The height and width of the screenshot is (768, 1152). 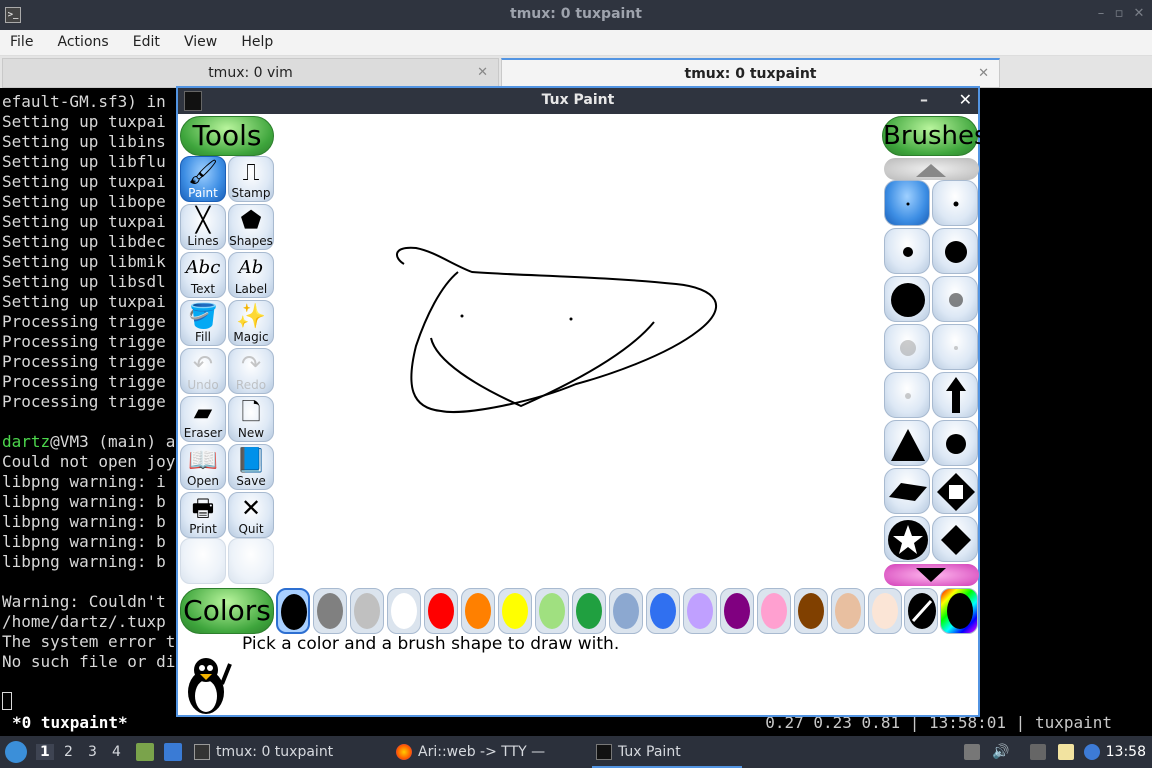 What do you see at coordinates (1119, 14) in the screenshot?
I see `maximize-icon: ▫` at bounding box center [1119, 14].